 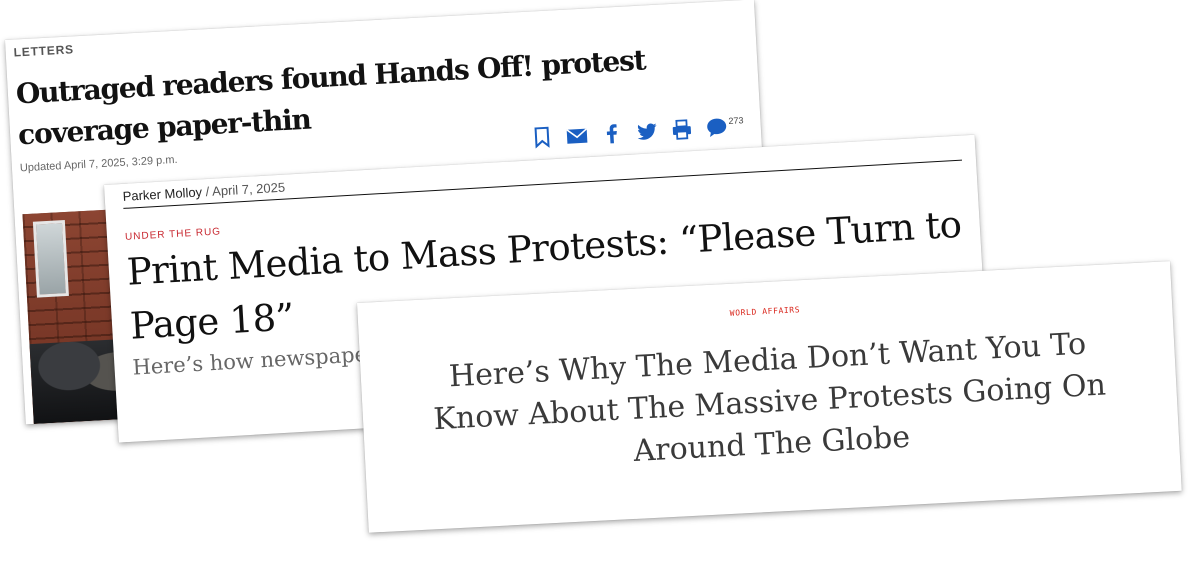 I want to click on photo-window, so click(x=50, y=259).